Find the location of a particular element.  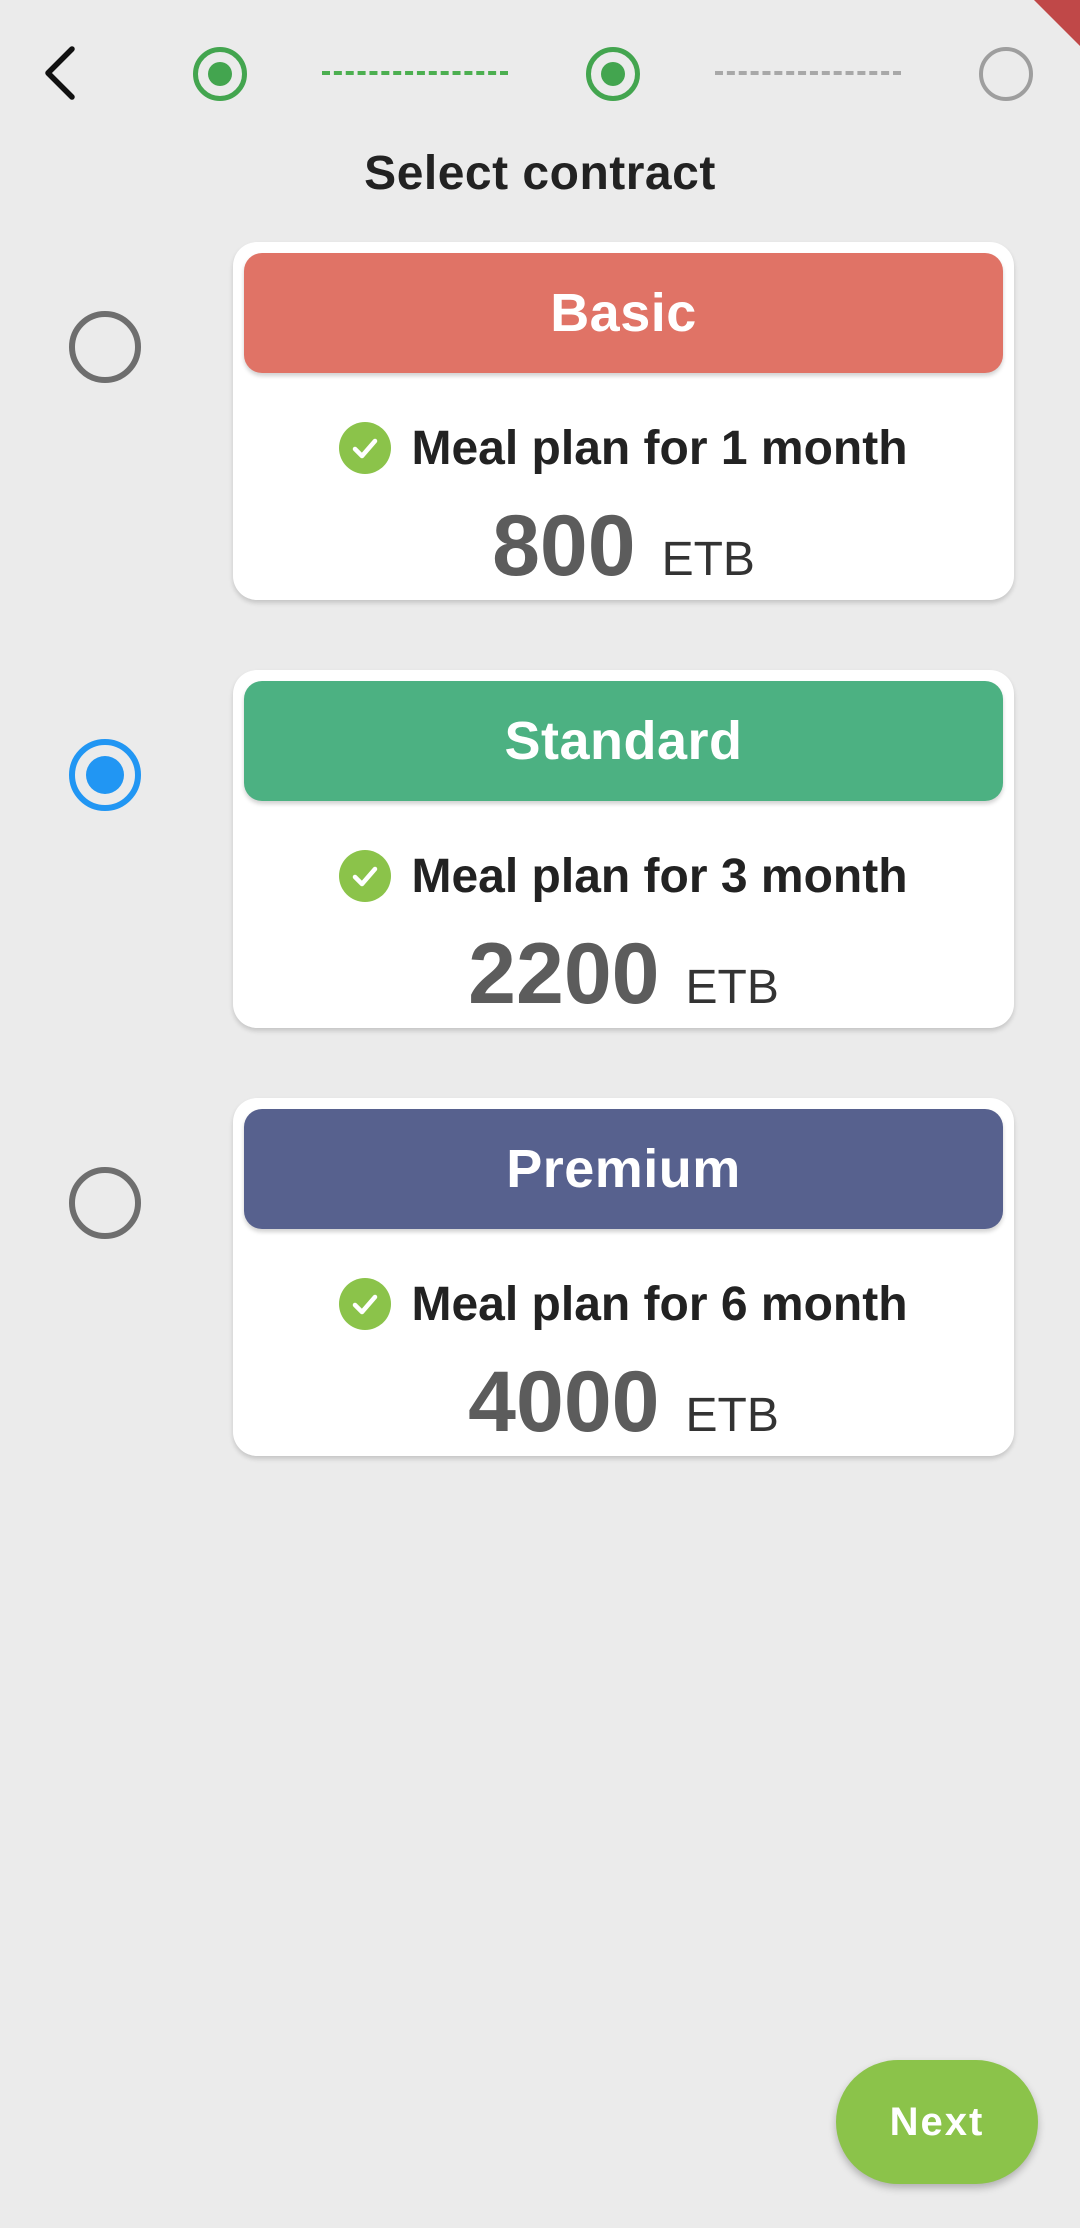

price-amount: 4000 is located at coordinates (564, 1402).